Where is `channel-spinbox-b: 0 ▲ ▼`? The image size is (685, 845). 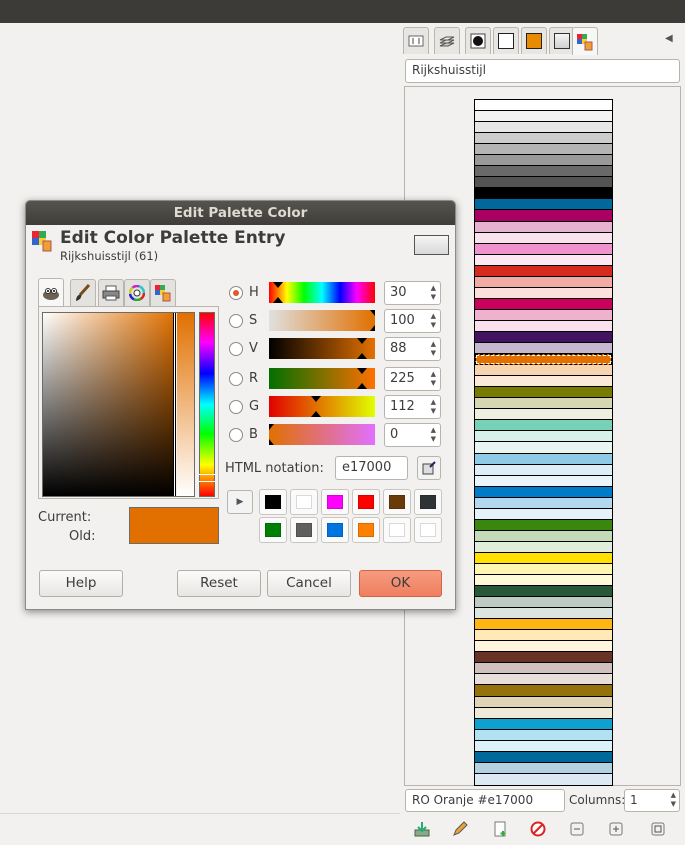
channel-spinbox-b: 0 ▲ ▼ is located at coordinates (412, 435).